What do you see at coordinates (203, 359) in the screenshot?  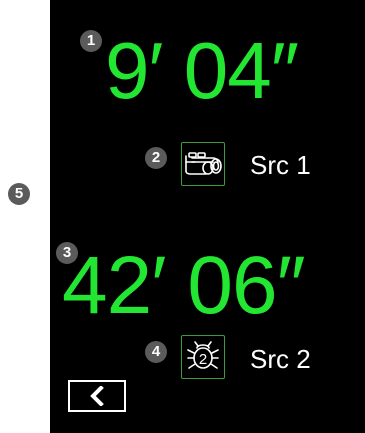 I see `bug-2-digit: 2` at bounding box center [203, 359].